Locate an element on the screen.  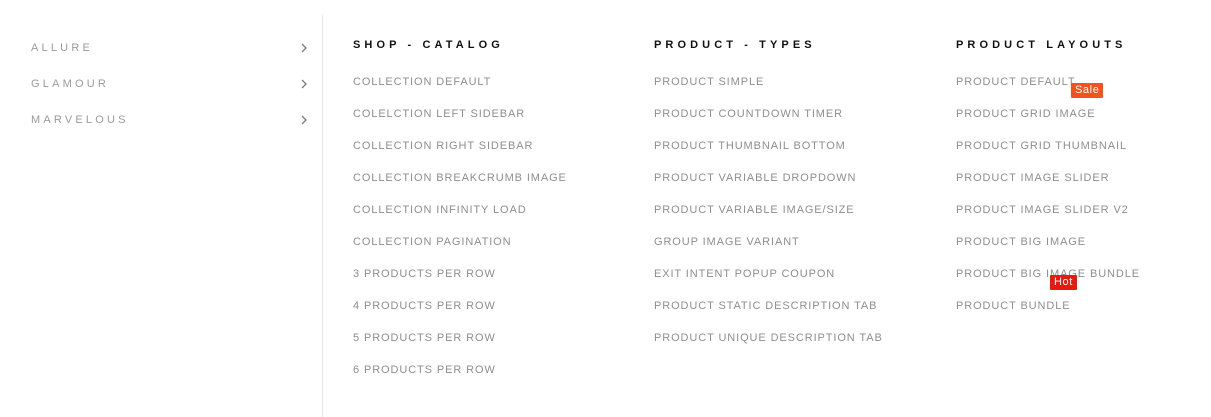
menu-item-label: PRODUCT STATIC DESCRIPTION TAB is located at coordinates (766, 306).